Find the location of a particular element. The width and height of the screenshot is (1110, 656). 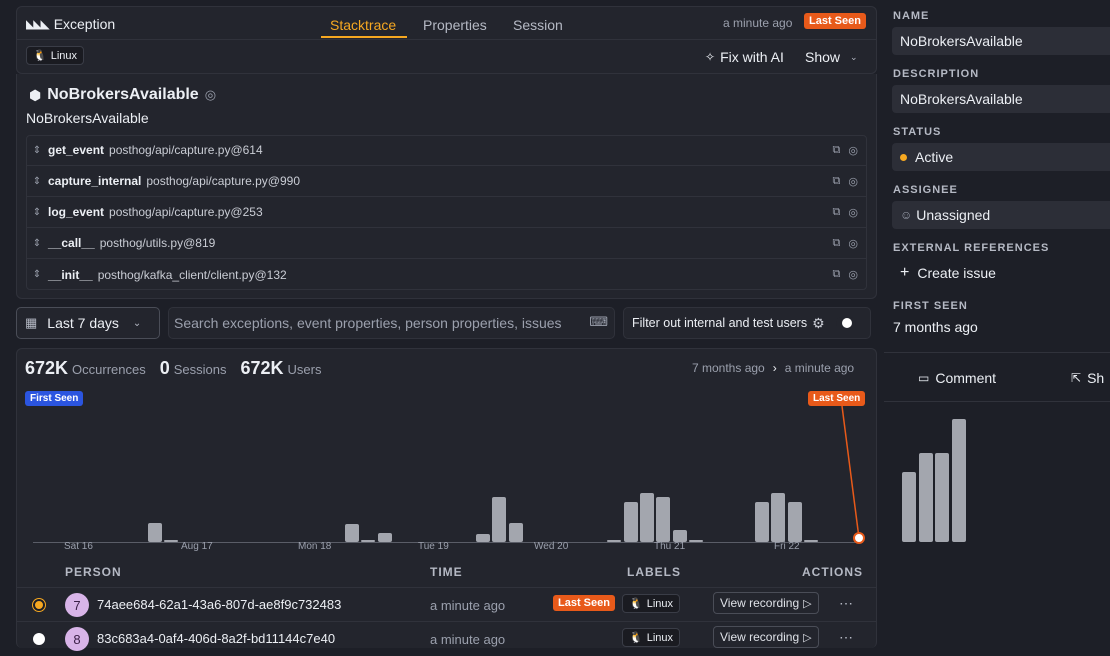

external-references-label: EXTERNAL REFERENCES is located at coordinates (971, 248).